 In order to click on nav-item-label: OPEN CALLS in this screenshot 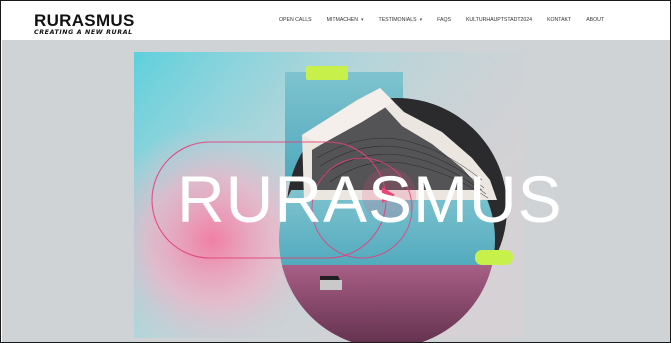, I will do `click(295, 20)`.